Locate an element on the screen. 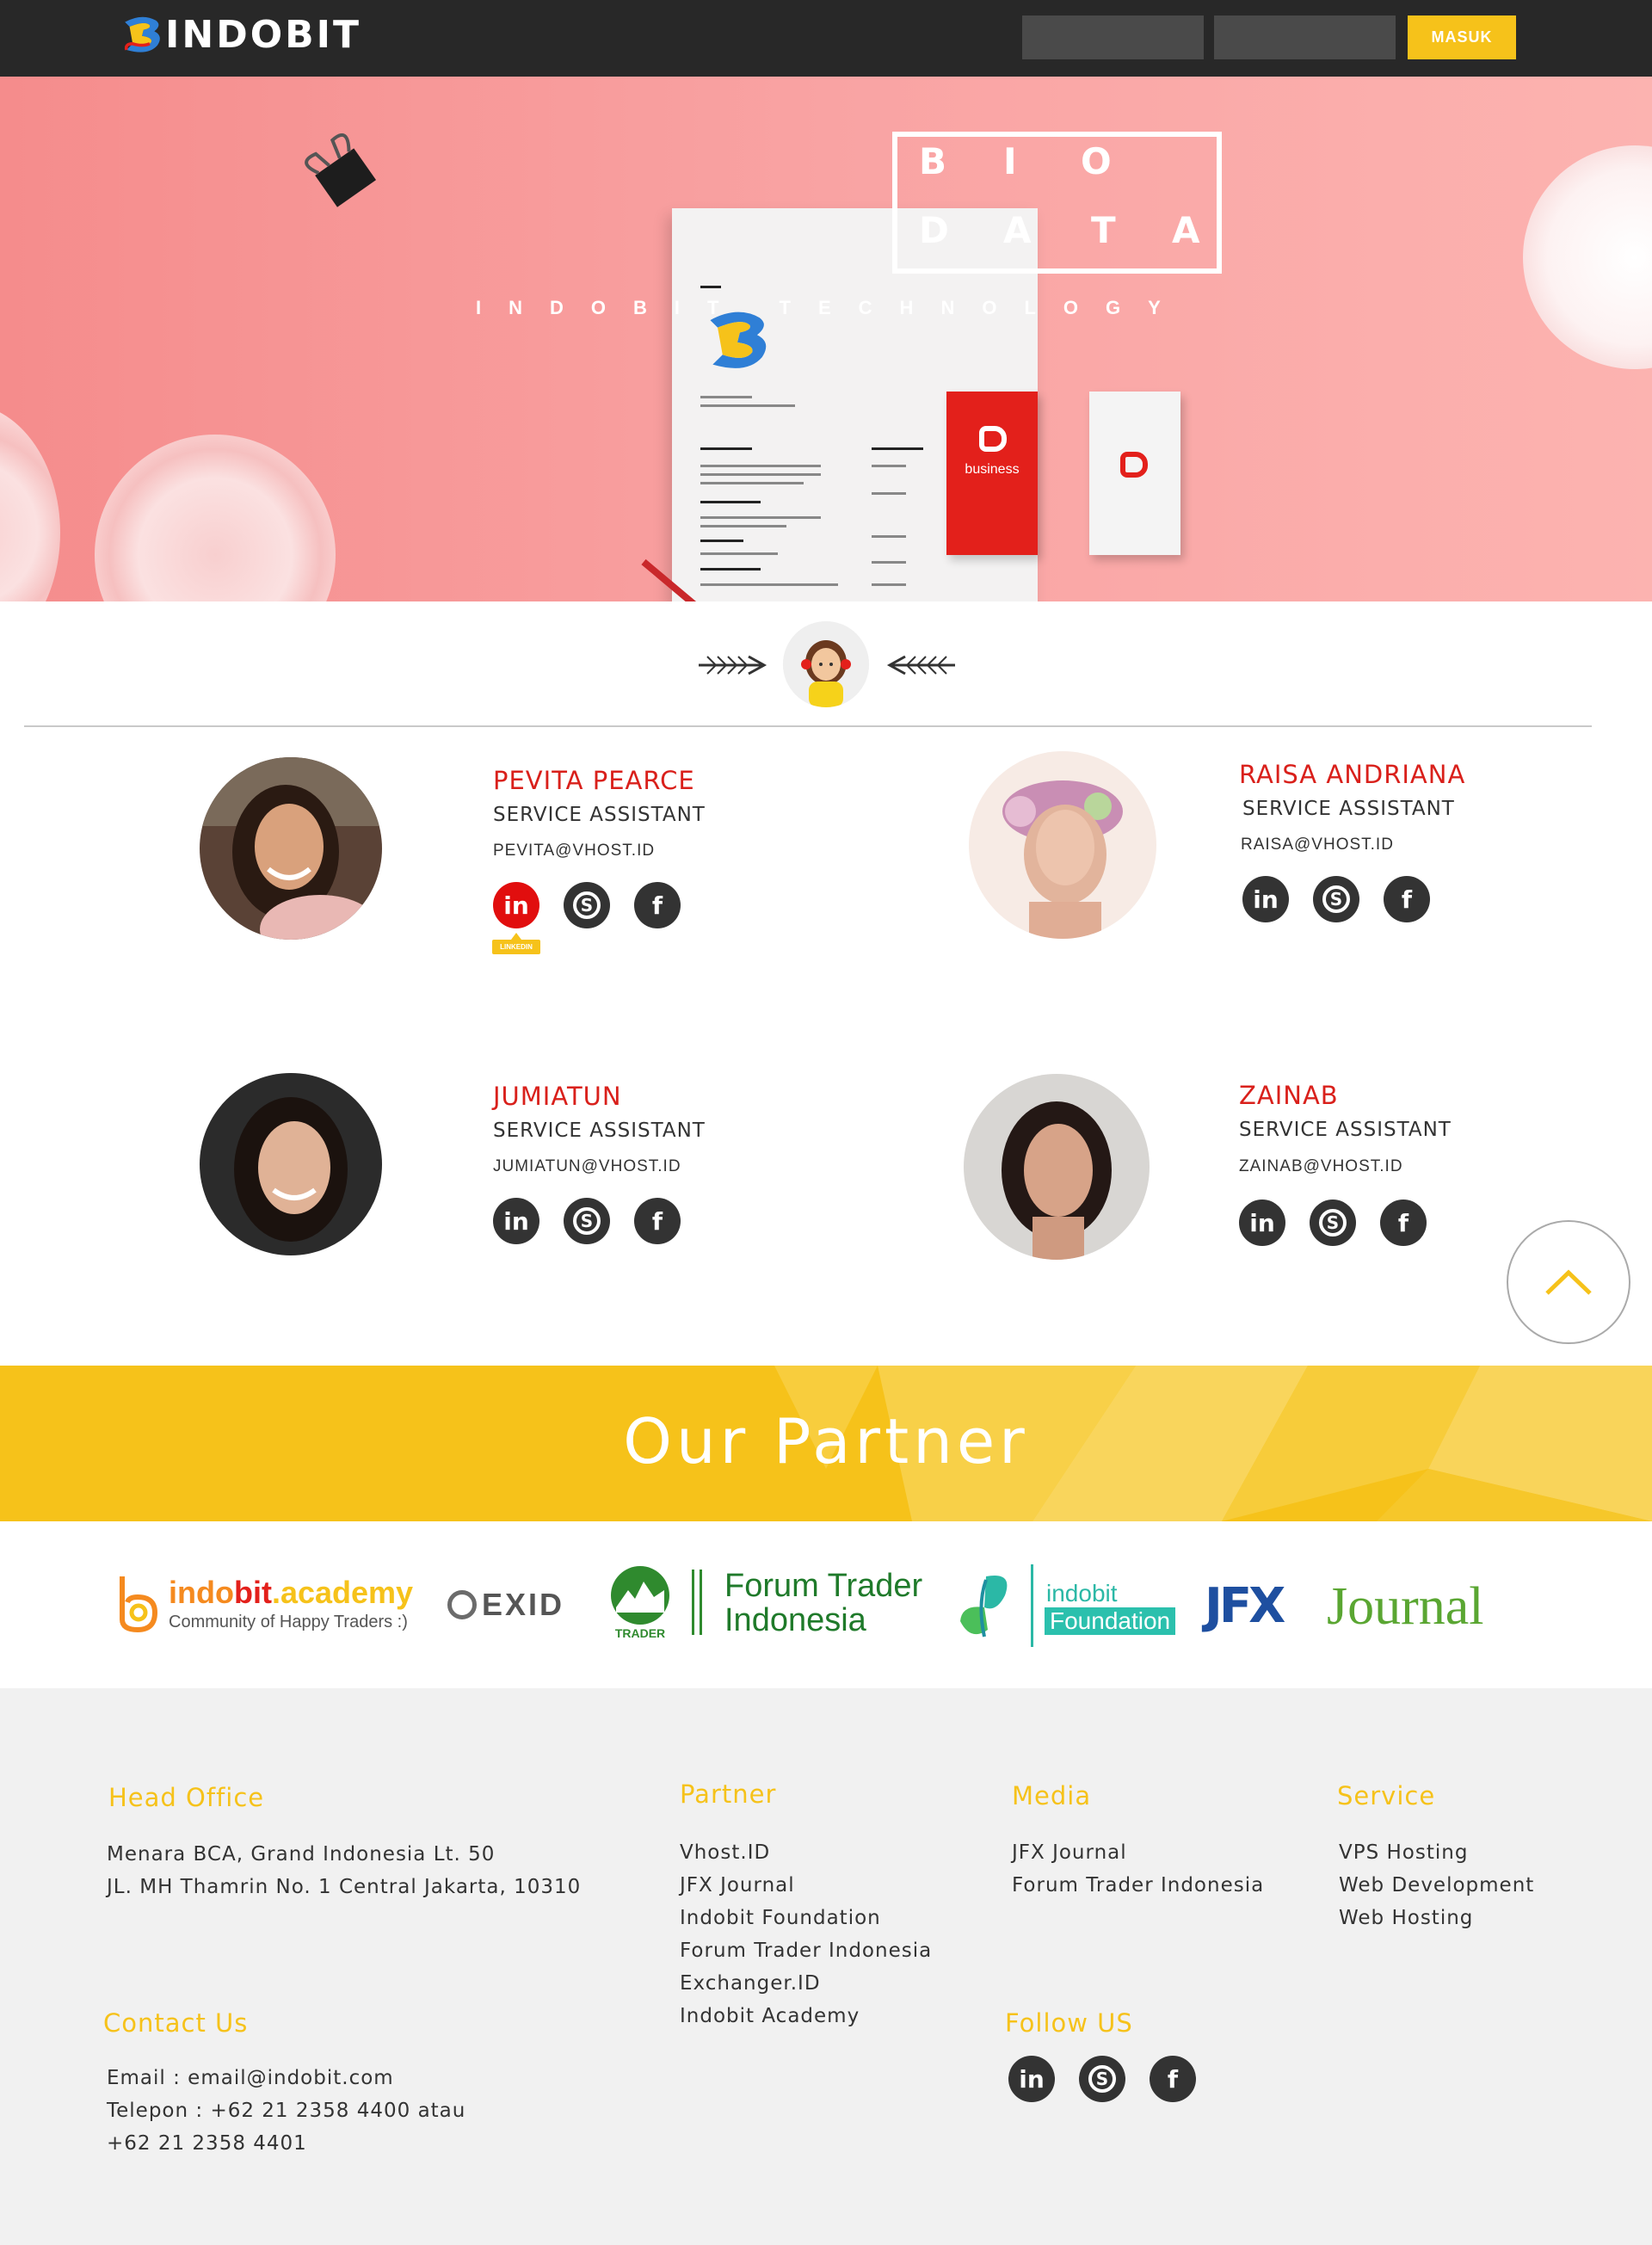 Image resolution: width=1652 pixels, height=2245 pixels. plate-illustration is located at coordinates (1587, 257).